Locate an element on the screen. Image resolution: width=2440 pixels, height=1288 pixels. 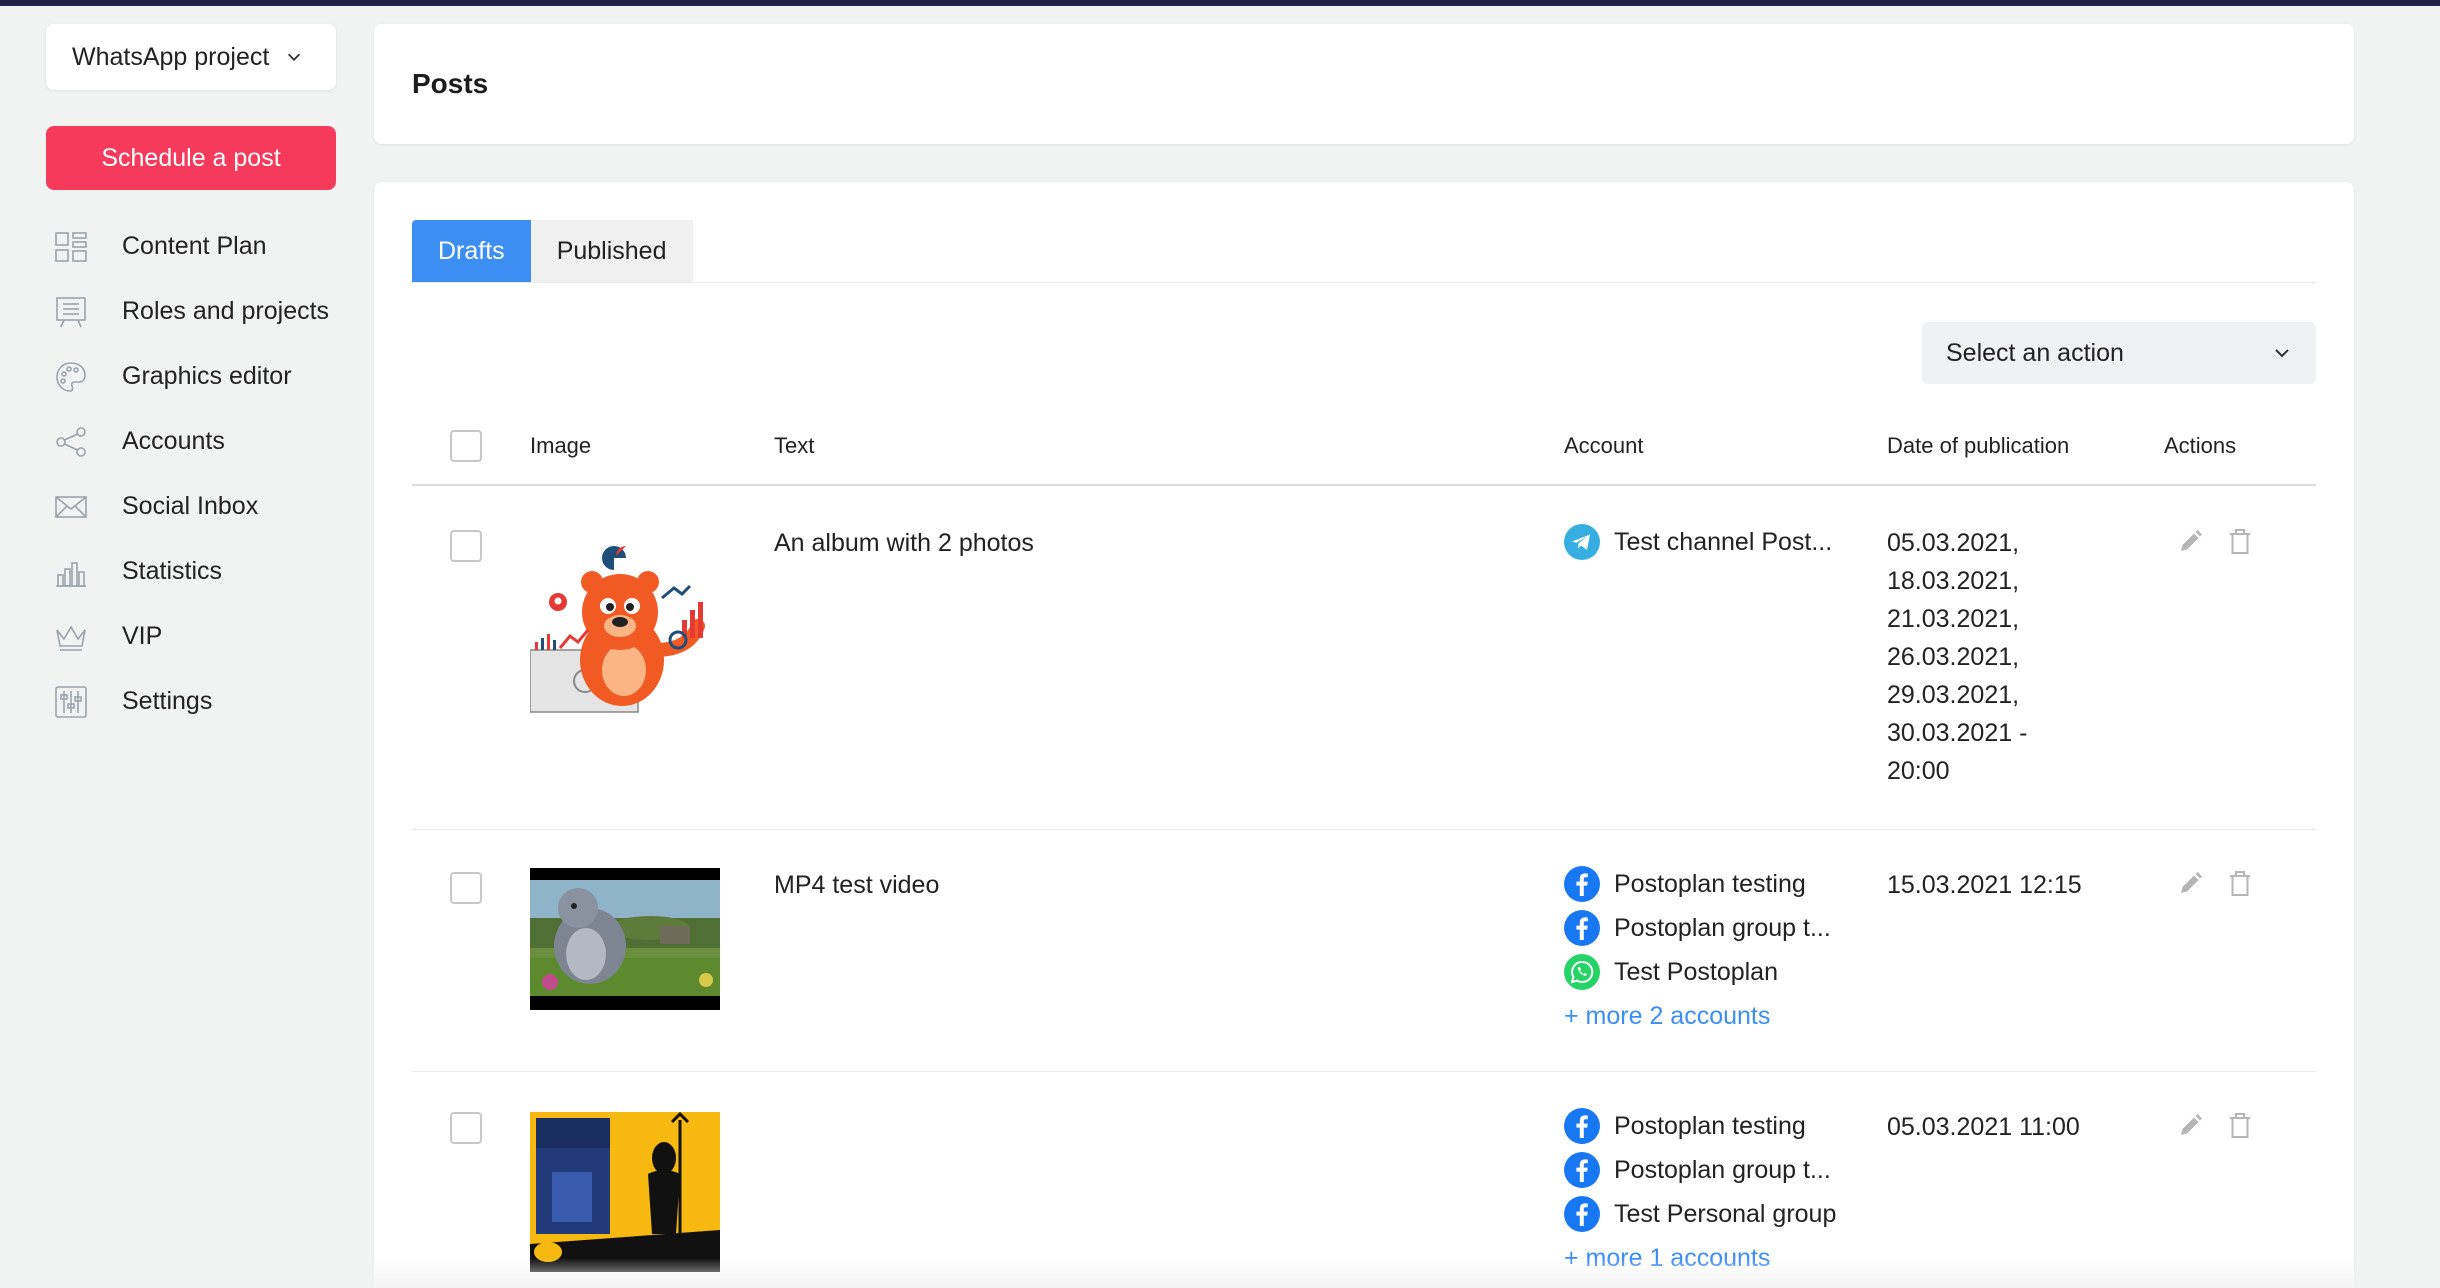
page-header: Posts is located at coordinates (1364, 84).